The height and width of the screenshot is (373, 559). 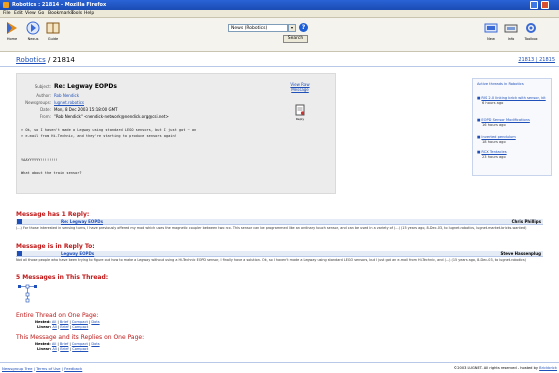 I want to click on reply-title-link: Re: Legway EOPDs, so click(x=82, y=221).